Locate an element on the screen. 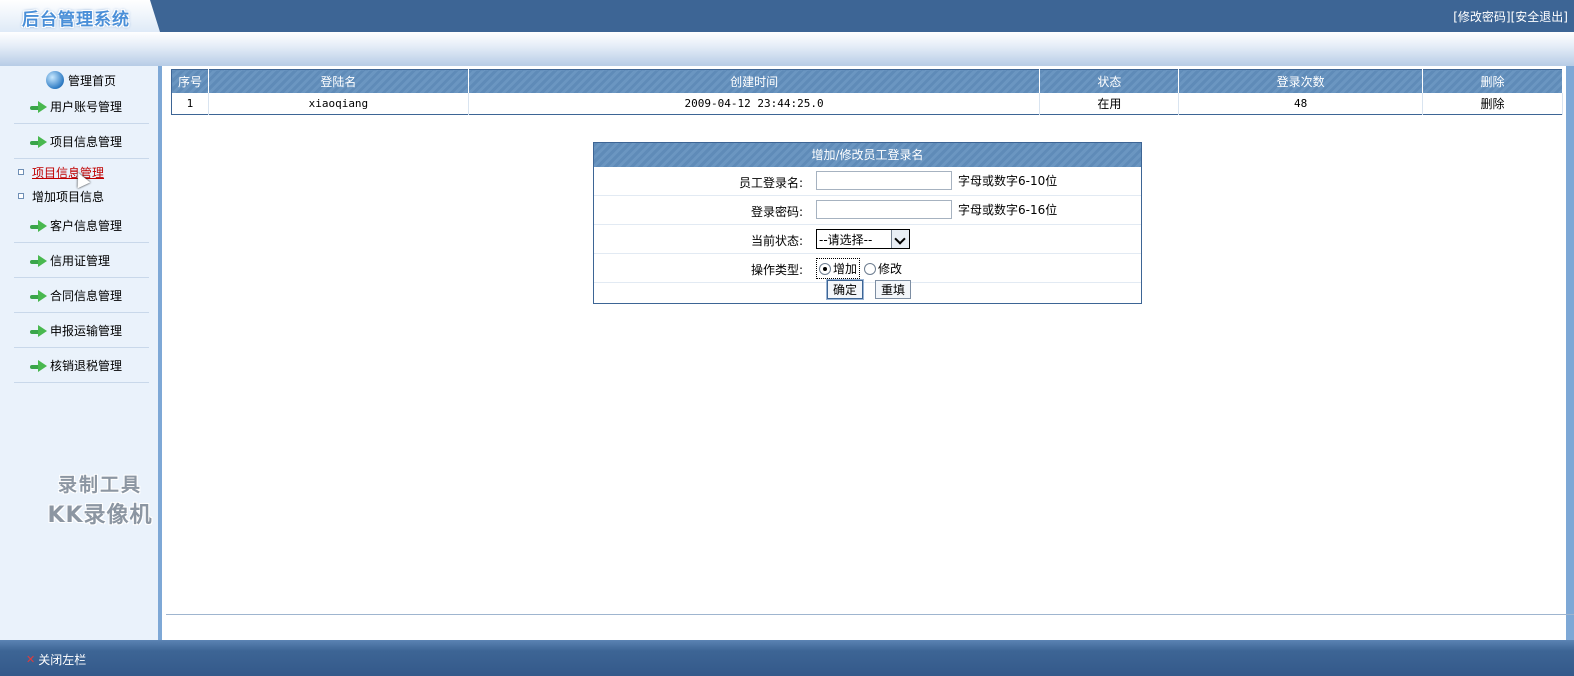 The image size is (1574, 676). sidebar-item-label: 客户信息管理 is located at coordinates (86, 226).